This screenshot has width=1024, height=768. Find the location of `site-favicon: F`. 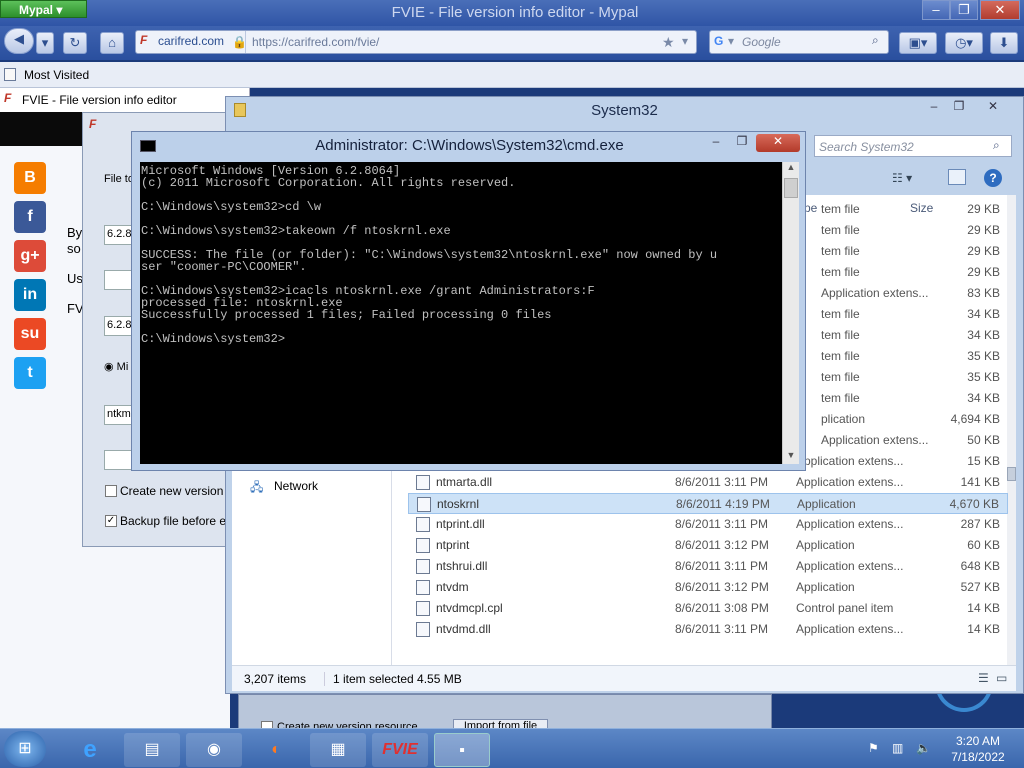

site-favicon: F is located at coordinates (144, 40).